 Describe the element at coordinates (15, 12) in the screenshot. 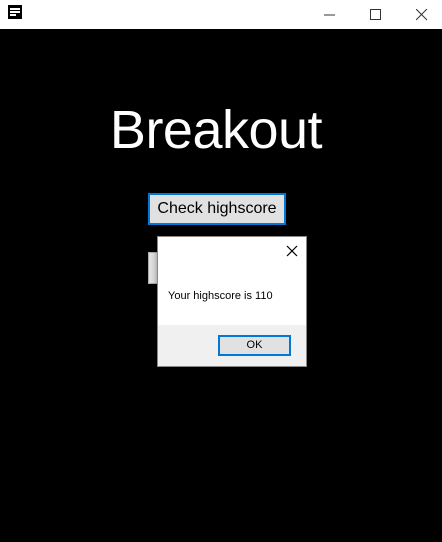

I see `app-window-icon` at that location.